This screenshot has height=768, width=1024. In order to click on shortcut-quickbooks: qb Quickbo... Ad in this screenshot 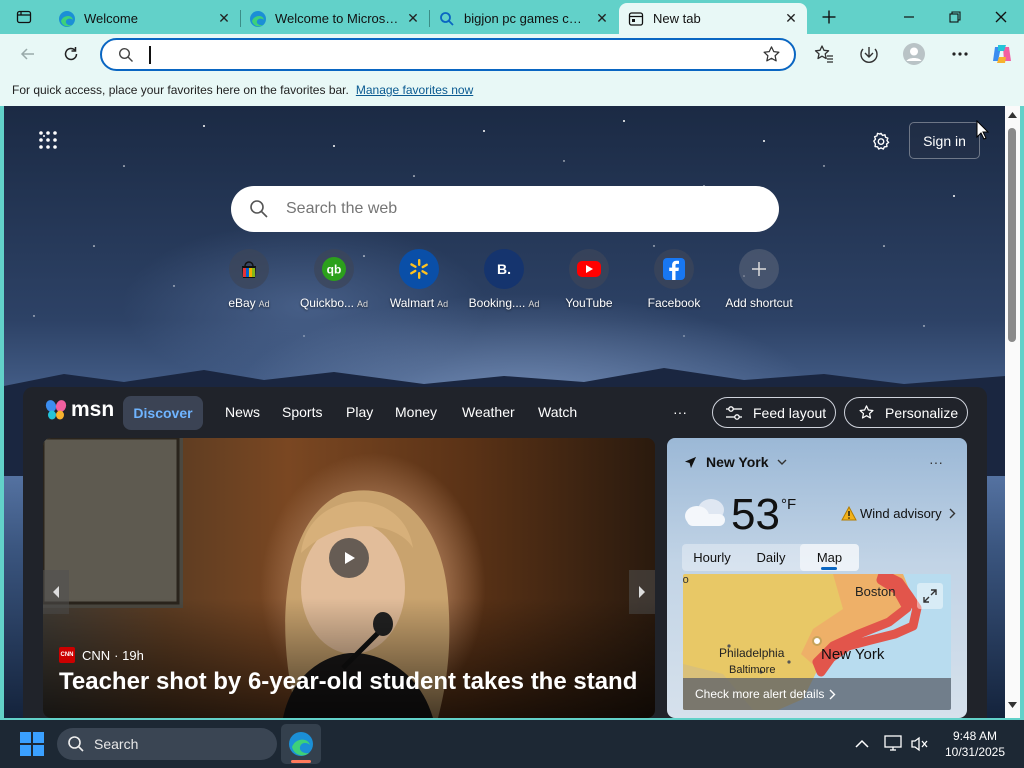, I will do `click(334, 279)`.